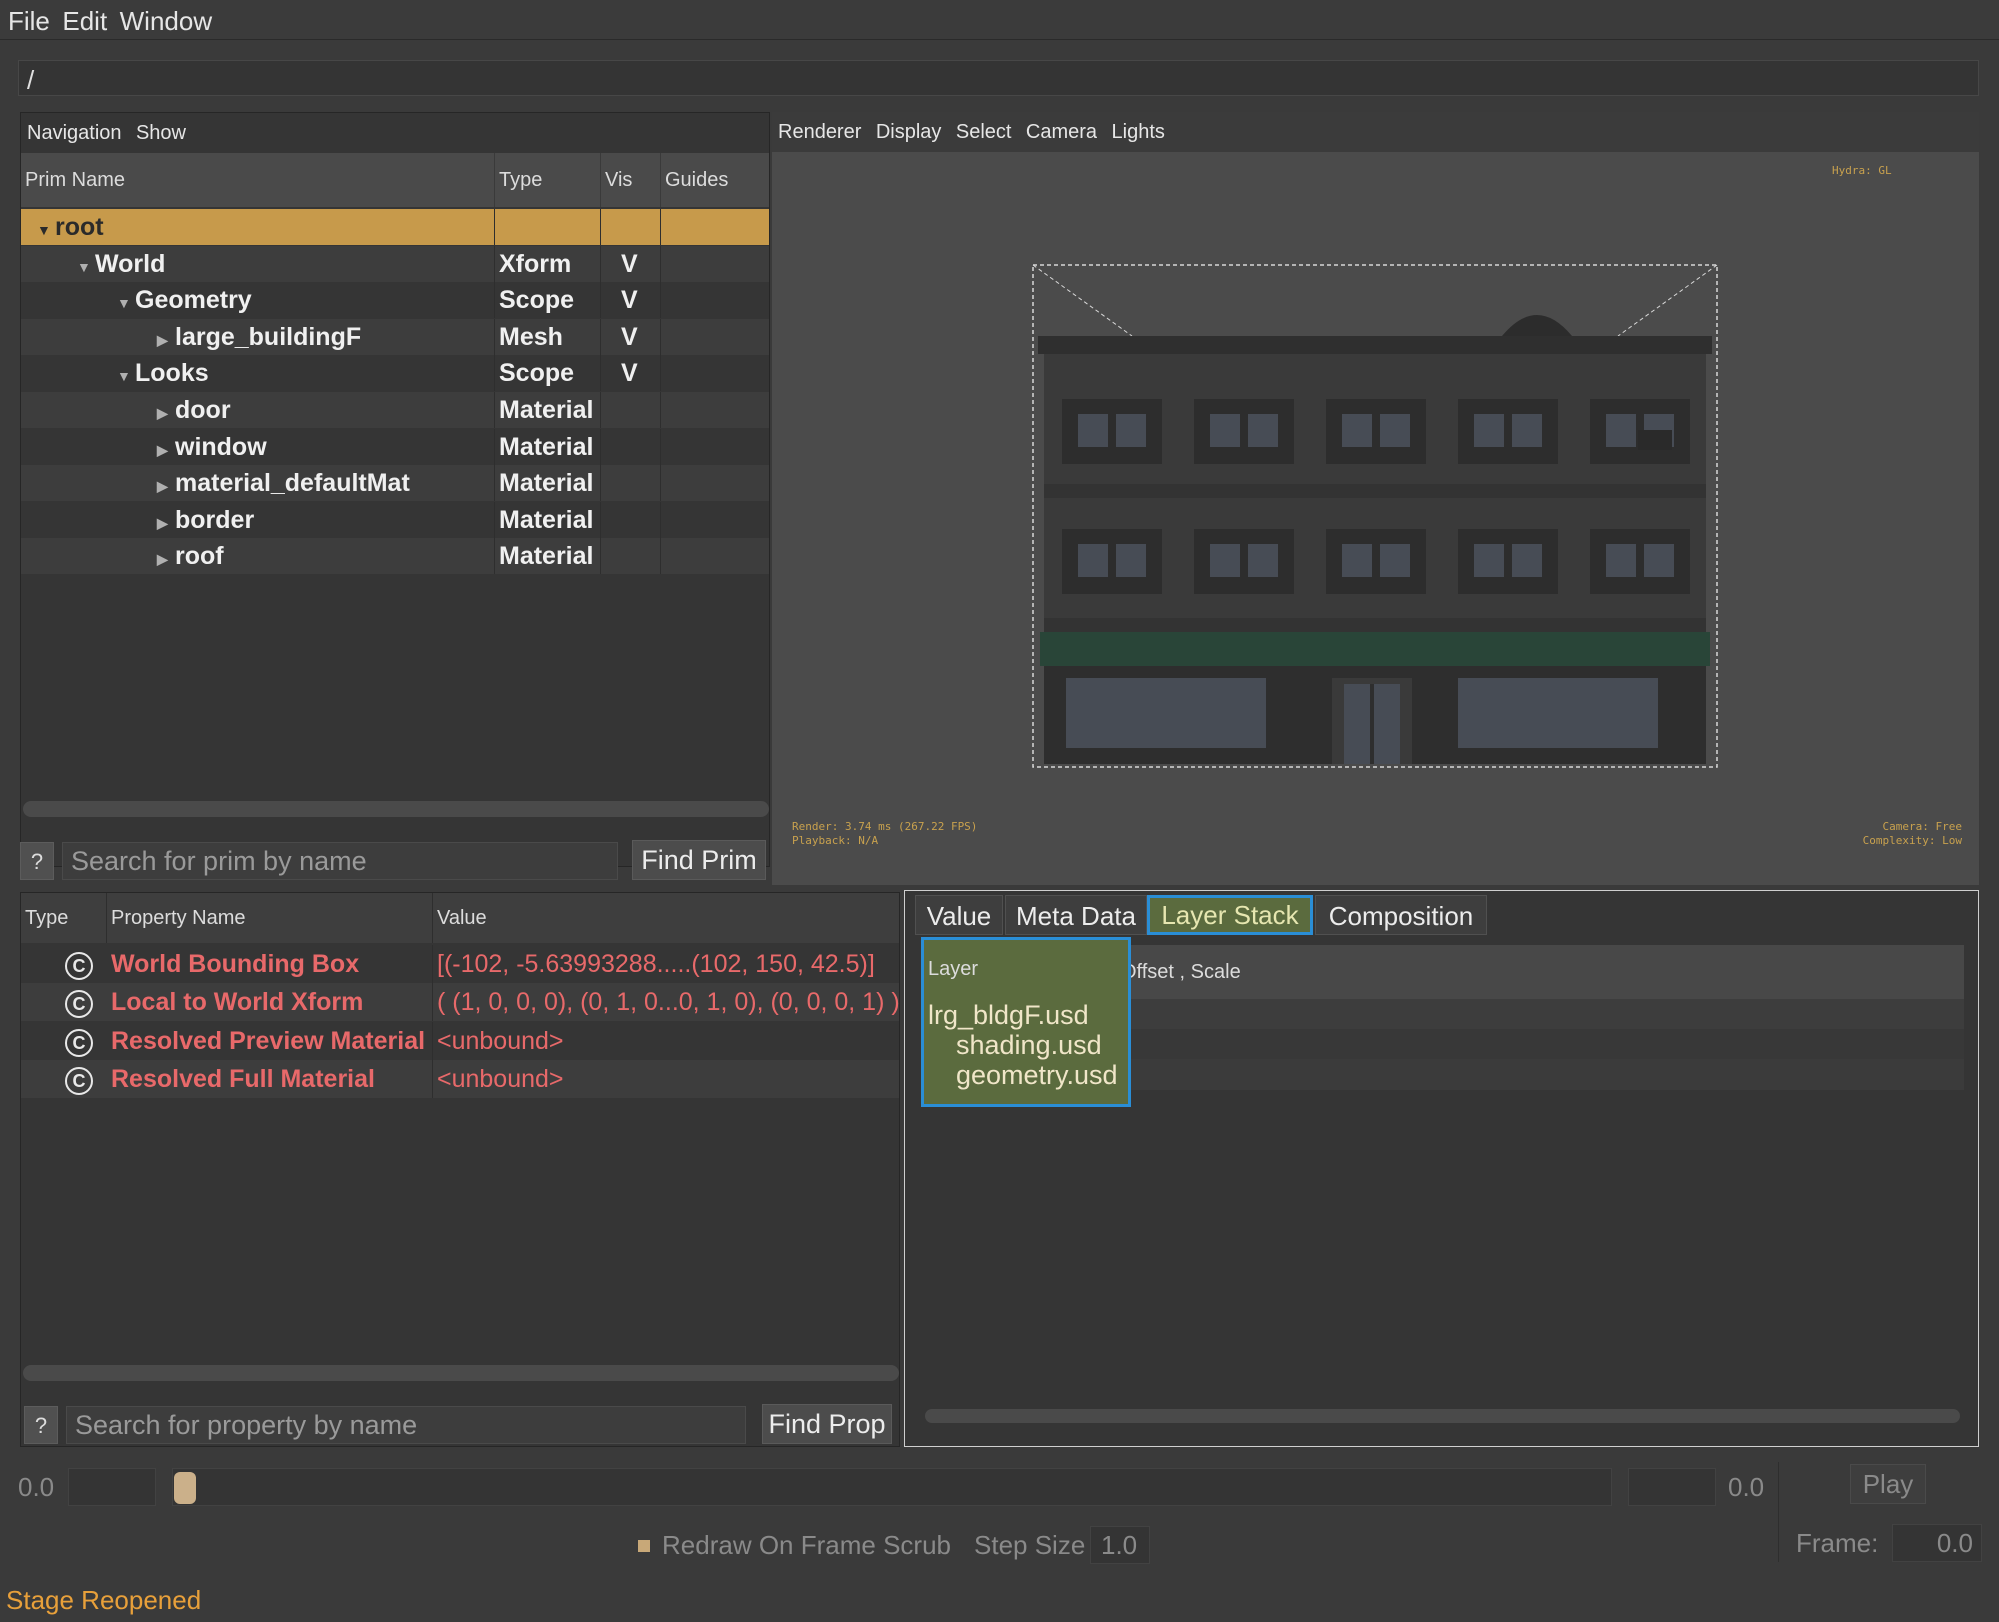 The height and width of the screenshot is (1622, 1999). I want to click on prim-row-root: ▼ root, so click(395, 227).